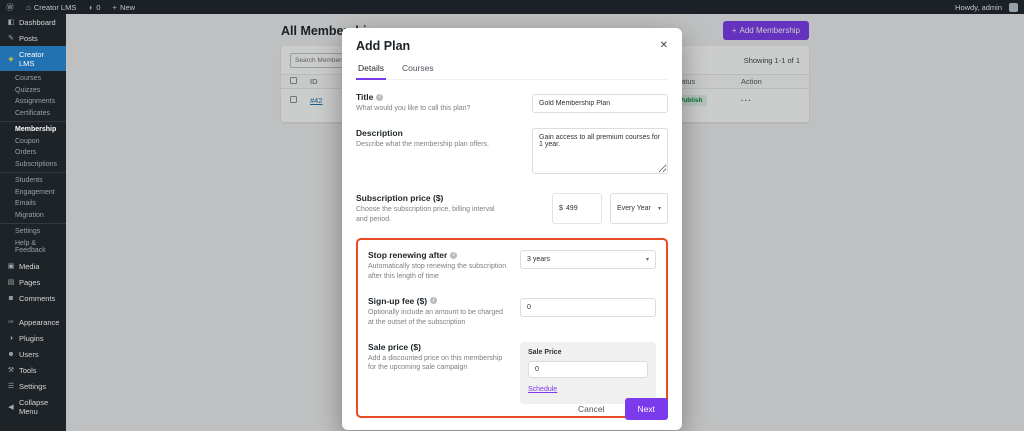 The image size is (1024, 431). What do you see at coordinates (11, 22) in the screenshot?
I see `dashboard-icon: ◧` at bounding box center [11, 22].